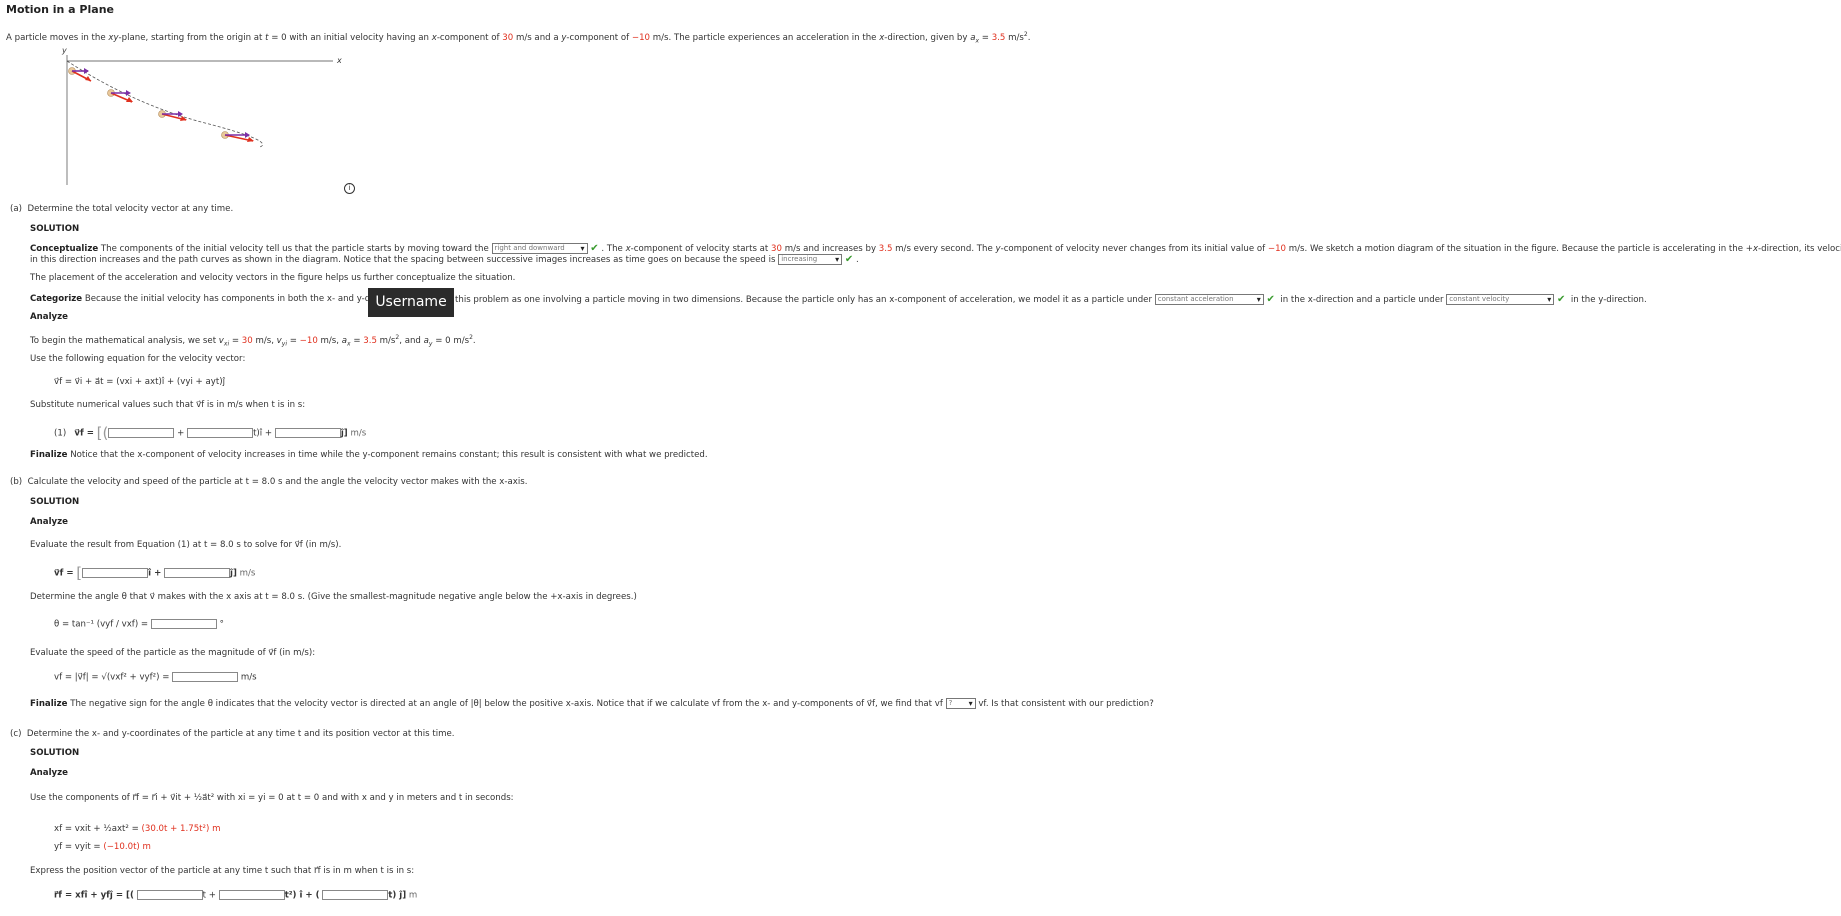 The width and height of the screenshot is (1841, 916). What do you see at coordinates (339, 60) in the screenshot?
I see `x-axis-label: x` at bounding box center [339, 60].